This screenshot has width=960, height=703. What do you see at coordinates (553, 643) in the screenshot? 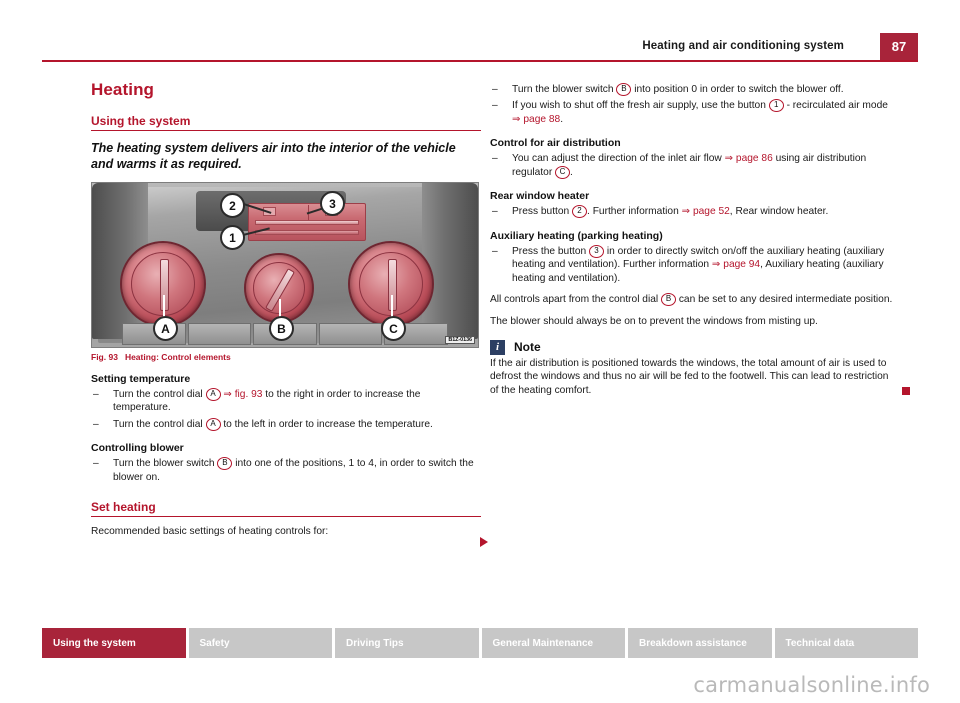
I see `footer-tab-general-maintenance: General Maintenance` at bounding box center [553, 643].